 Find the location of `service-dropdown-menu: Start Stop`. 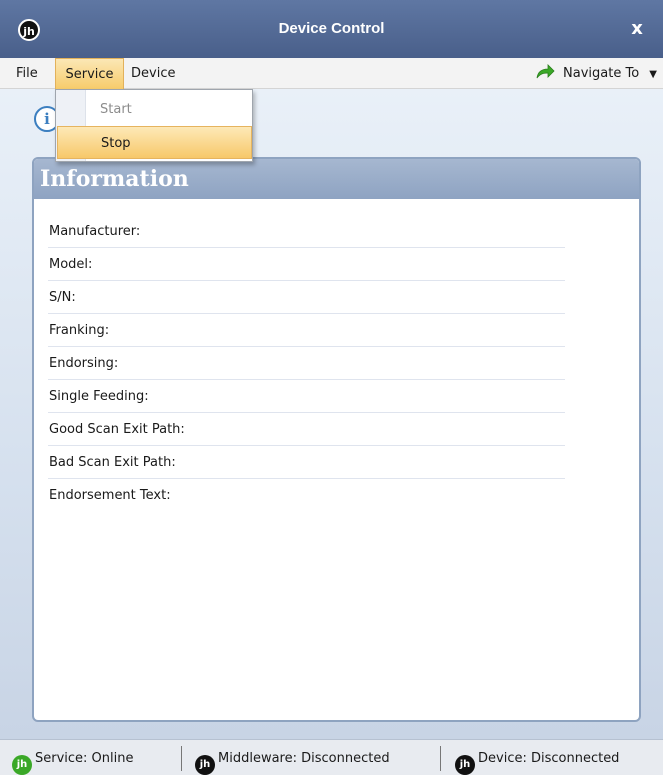

service-dropdown-menu: Start Stop is located at coordinates (154, 125).